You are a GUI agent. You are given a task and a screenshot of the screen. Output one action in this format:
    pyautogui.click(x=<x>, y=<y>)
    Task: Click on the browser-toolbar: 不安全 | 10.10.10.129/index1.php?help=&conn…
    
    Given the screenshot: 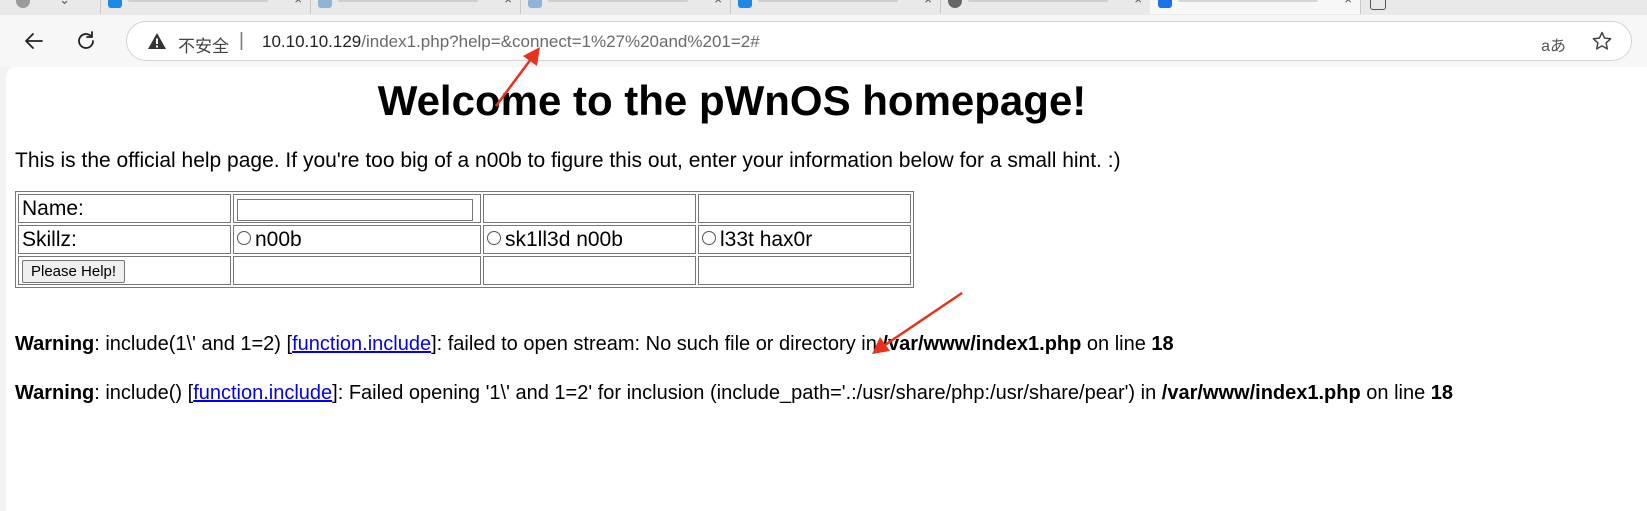 What is the action you would take?
    pyautogui.click(x=823, y=41)
    